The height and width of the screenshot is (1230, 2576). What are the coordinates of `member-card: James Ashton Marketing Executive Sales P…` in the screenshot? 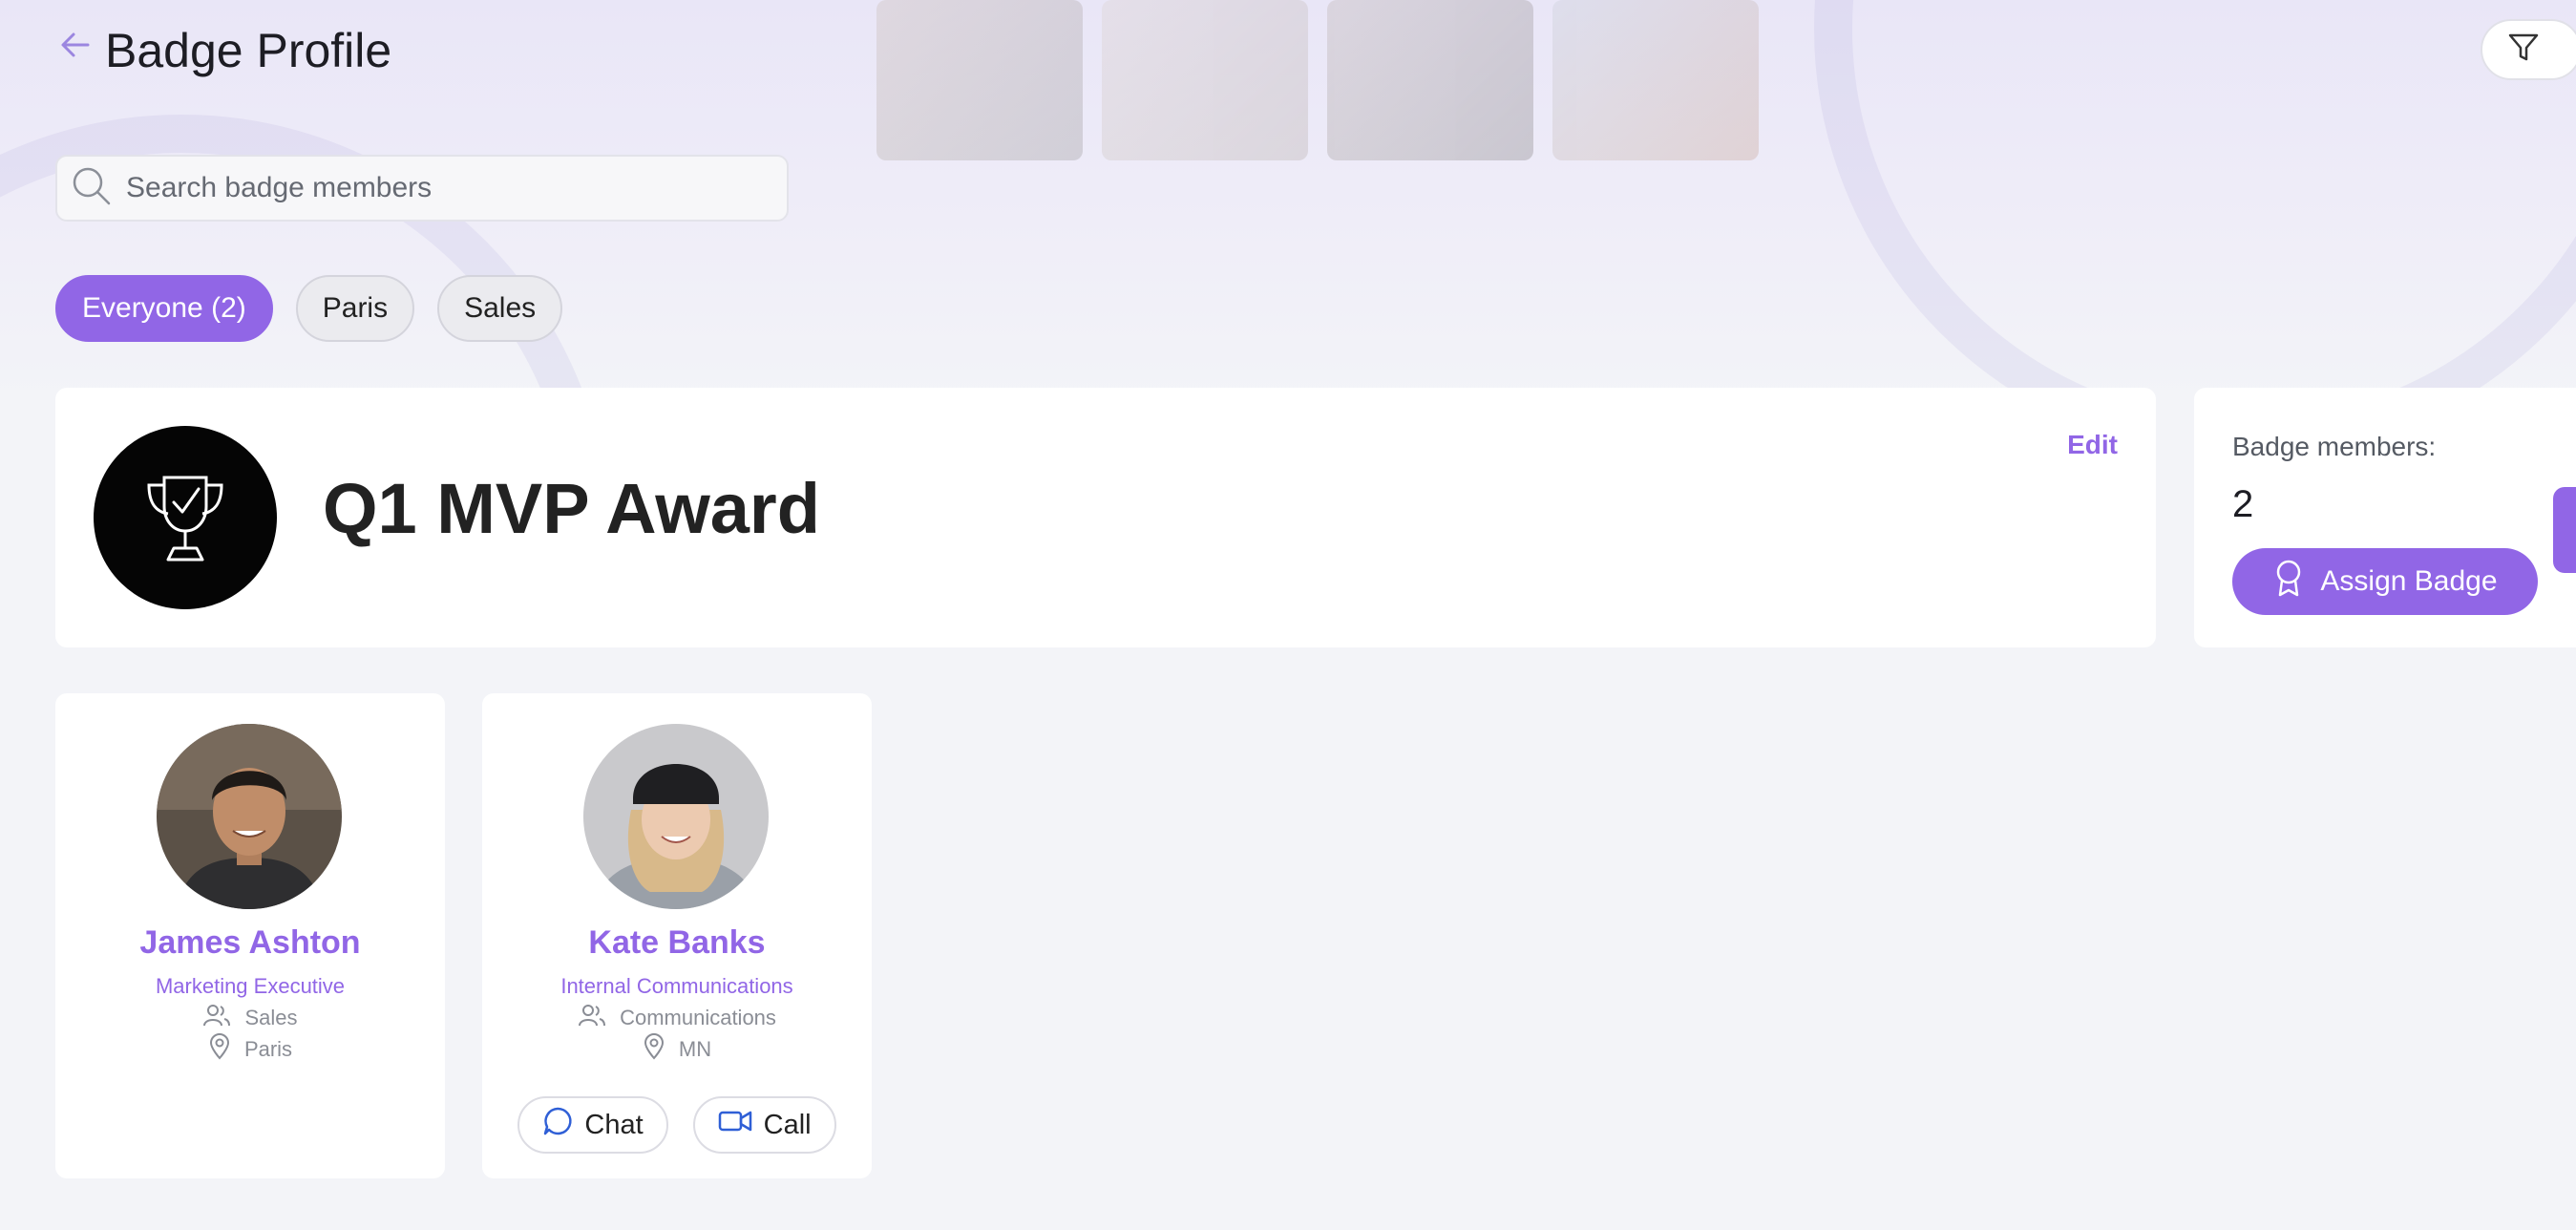 It's located at (250, 936).